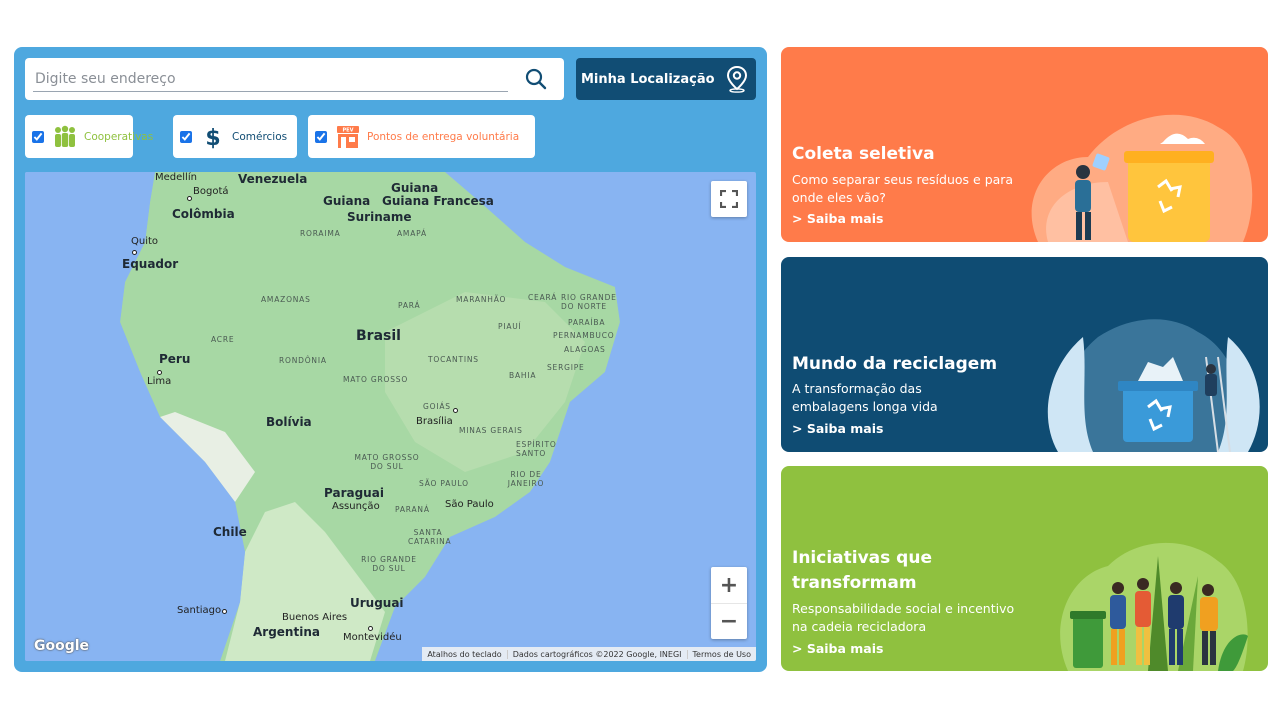 The height and width of the screenshot is (720, 1280). What do you see at coordinates (584, 335) in the screenshot?
I see `map-label-pernambuco: PERNAMBUCO` at bounding box center [584, 335].